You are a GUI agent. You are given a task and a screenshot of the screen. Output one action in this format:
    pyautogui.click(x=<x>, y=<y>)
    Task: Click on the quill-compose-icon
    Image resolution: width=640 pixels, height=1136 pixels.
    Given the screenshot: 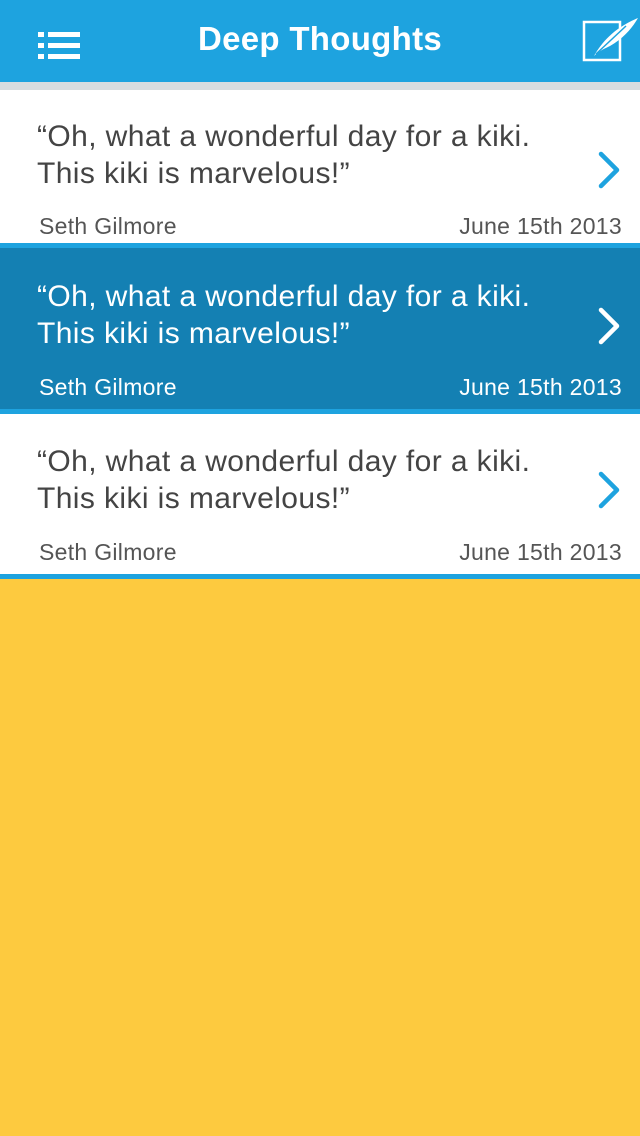 What is the action you would take?
    pyautogui.click(x=610, y=40)
    